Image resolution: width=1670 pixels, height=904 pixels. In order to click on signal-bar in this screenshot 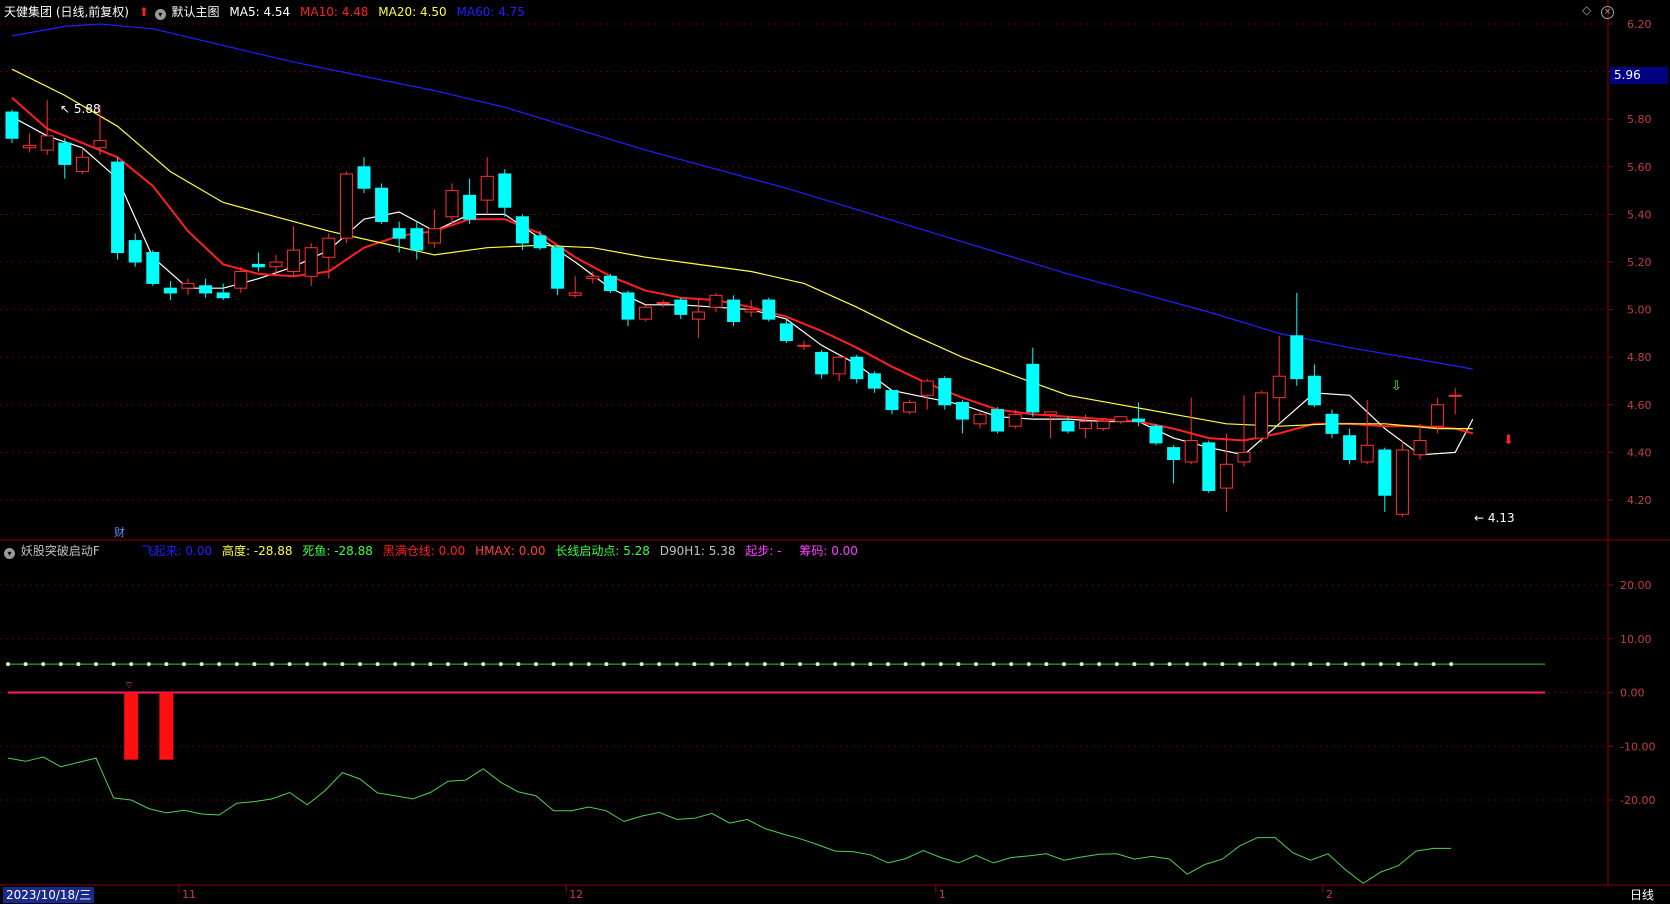, I will do `click(166, 726)`.